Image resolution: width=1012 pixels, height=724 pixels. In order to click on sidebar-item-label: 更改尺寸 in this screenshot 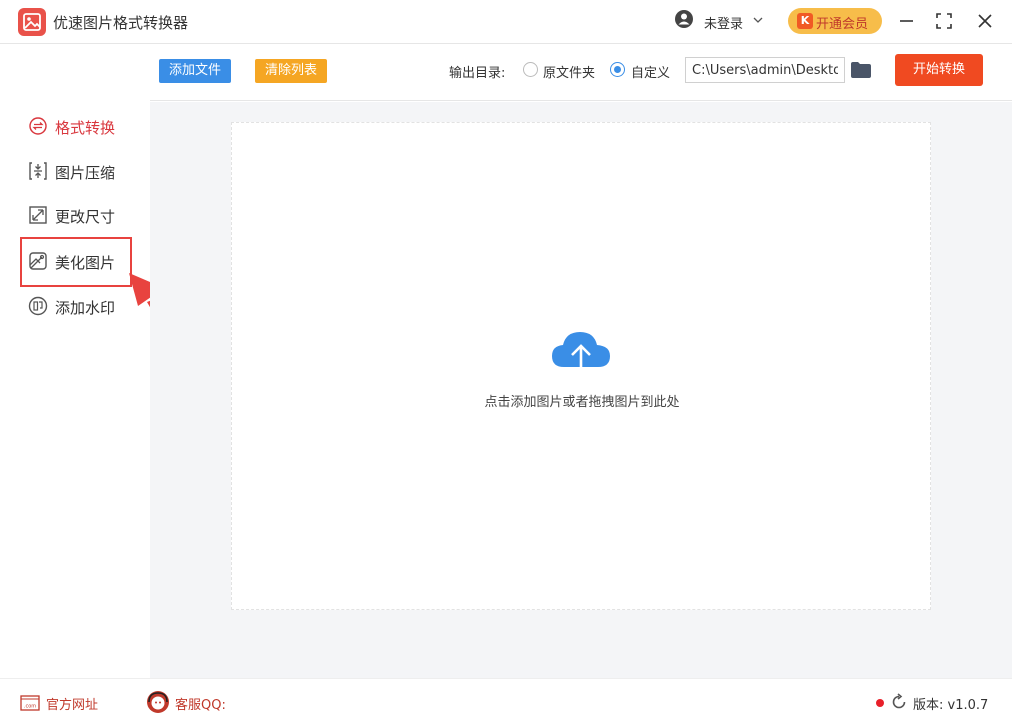, I will do `click(85, 217)`.